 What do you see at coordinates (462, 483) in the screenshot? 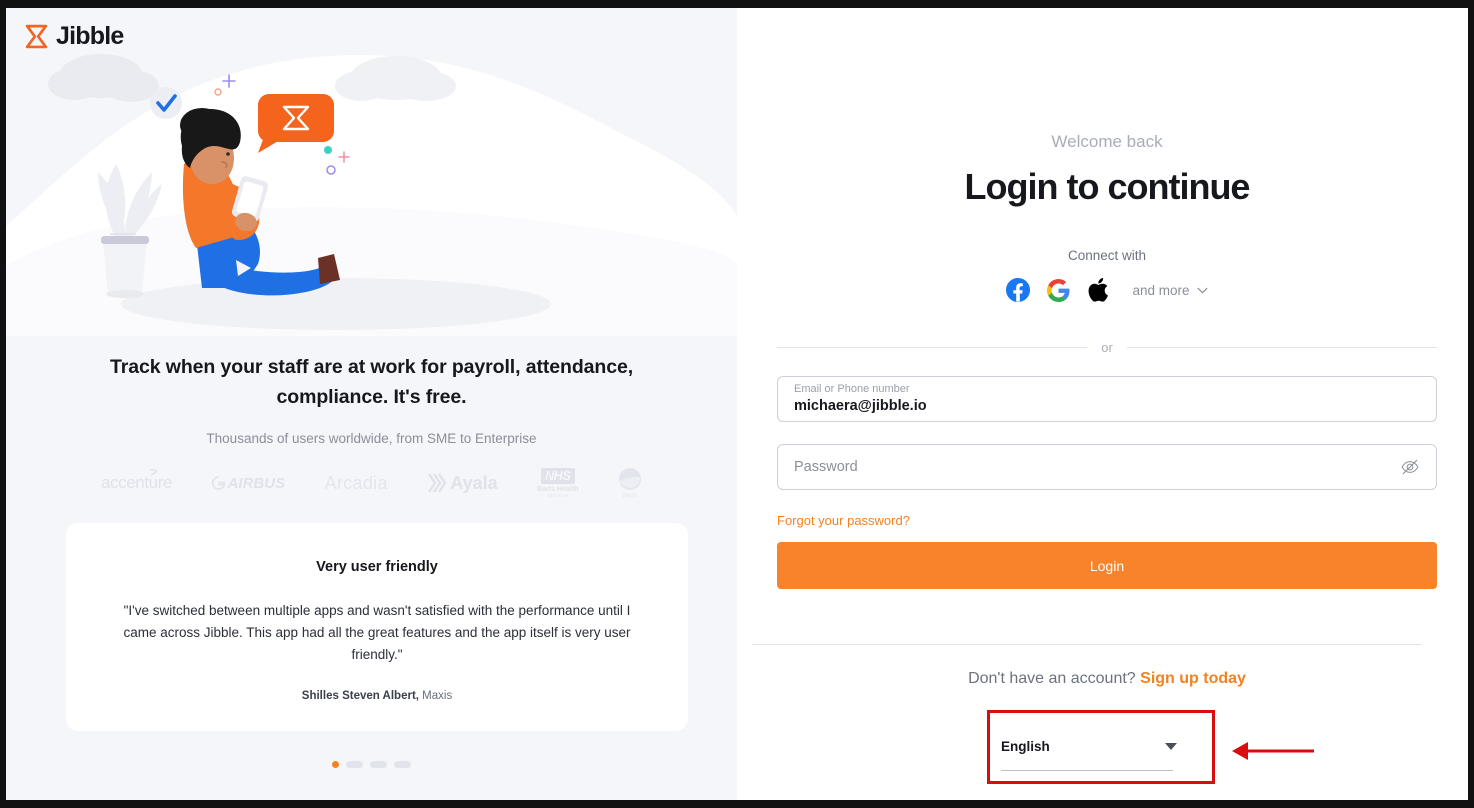
I see `client-logo-ayala: Ayala` at bounding box center [462, 483].